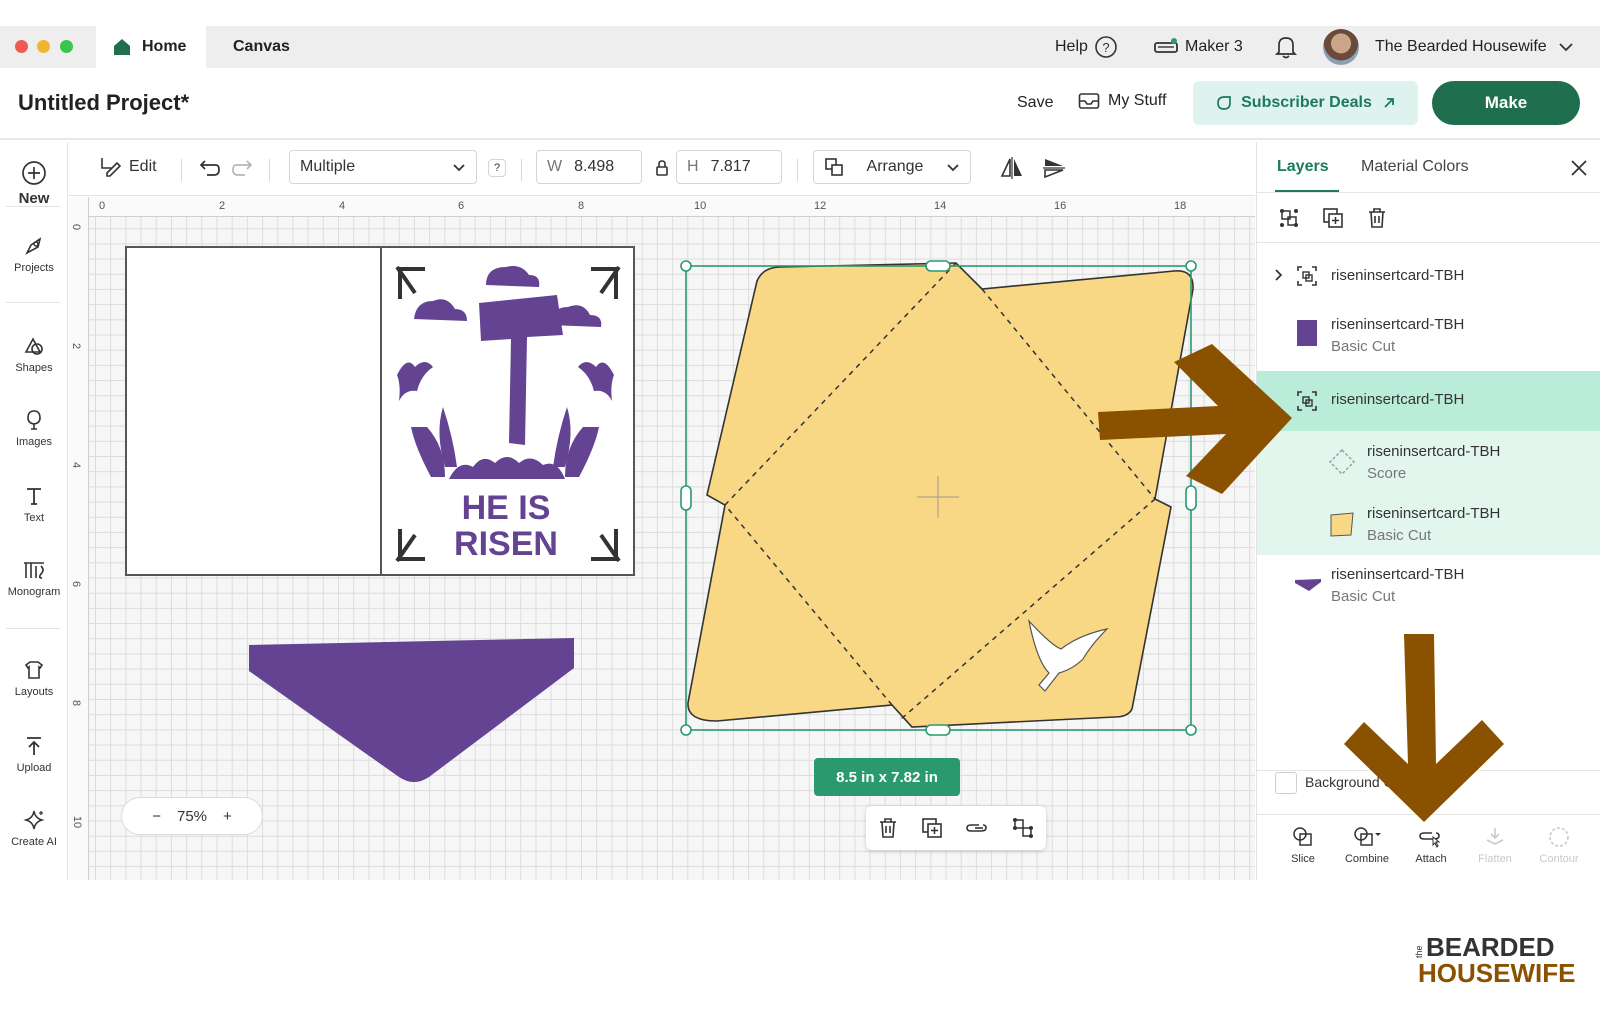  Describe the element at coordinates (1461, 46) in the screenshot. I see `user-name: The Bearded Housewife` at that location.